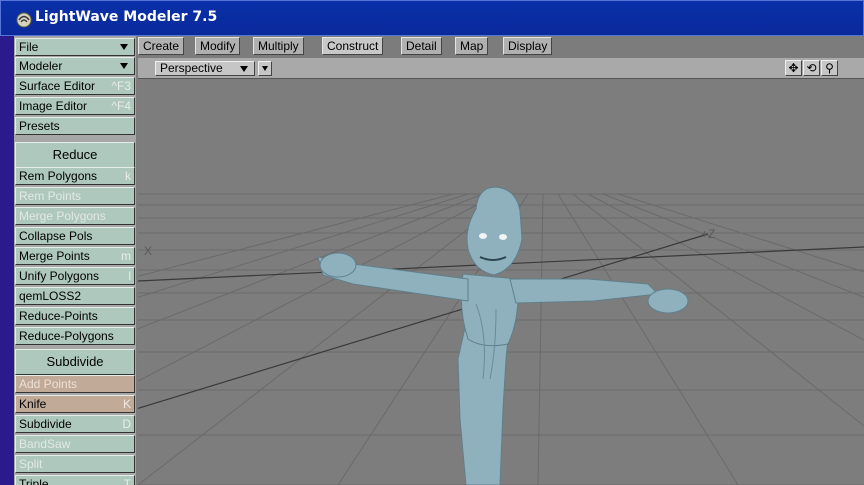 This screenshot has width=864, height=485. I want to click on button-label: qemLOSS2, so click(50, 296).